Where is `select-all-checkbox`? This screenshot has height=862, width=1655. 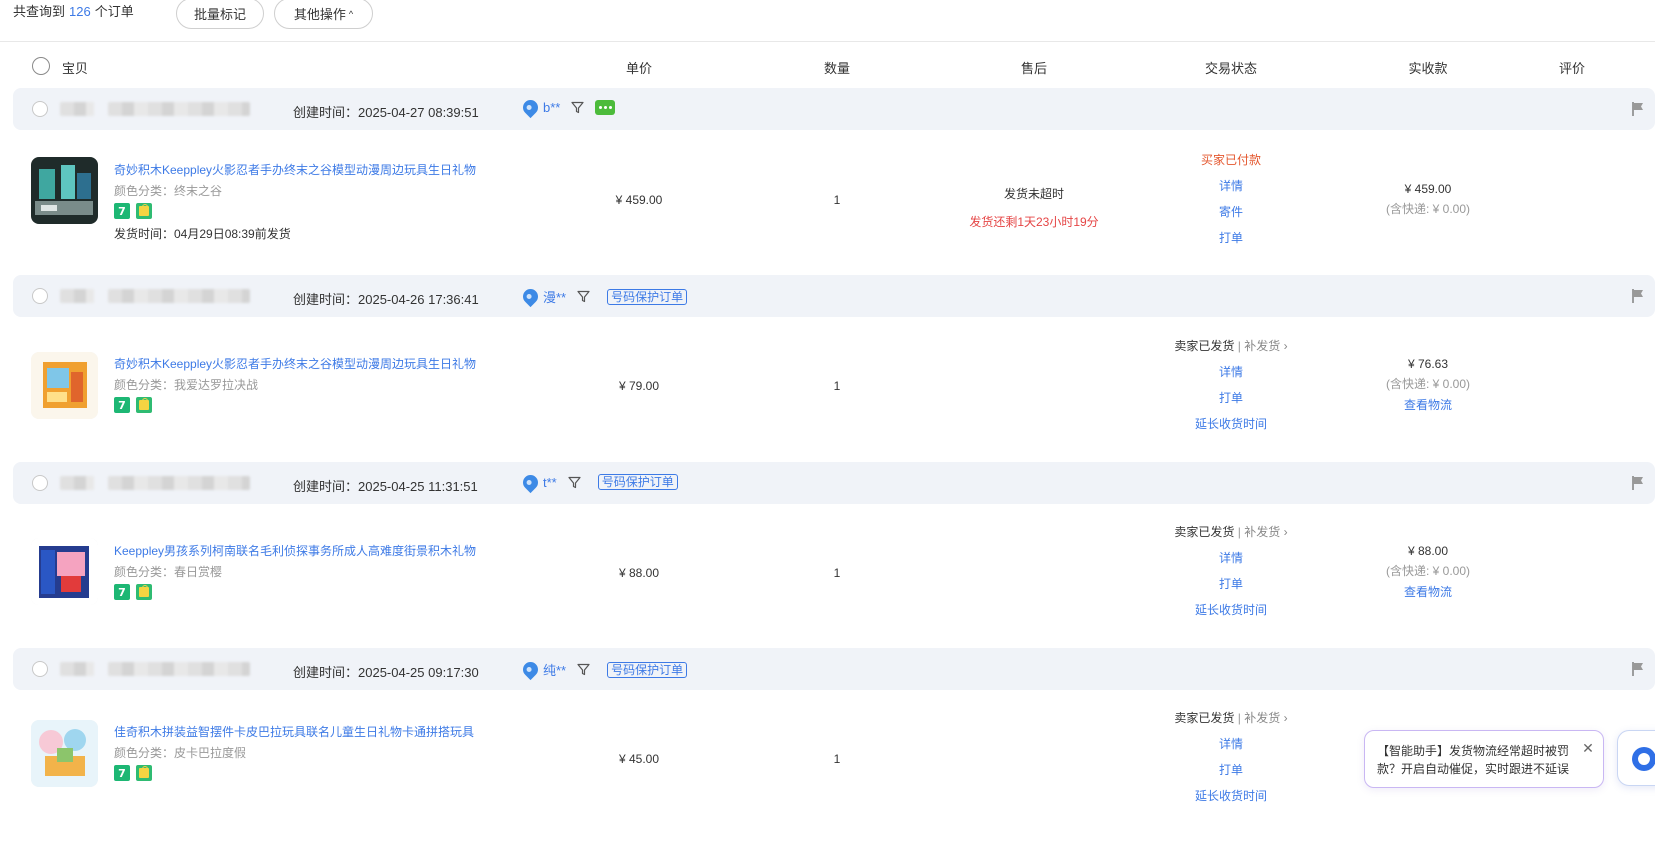 select-all-checkbox is located at coordinates (41, 66).